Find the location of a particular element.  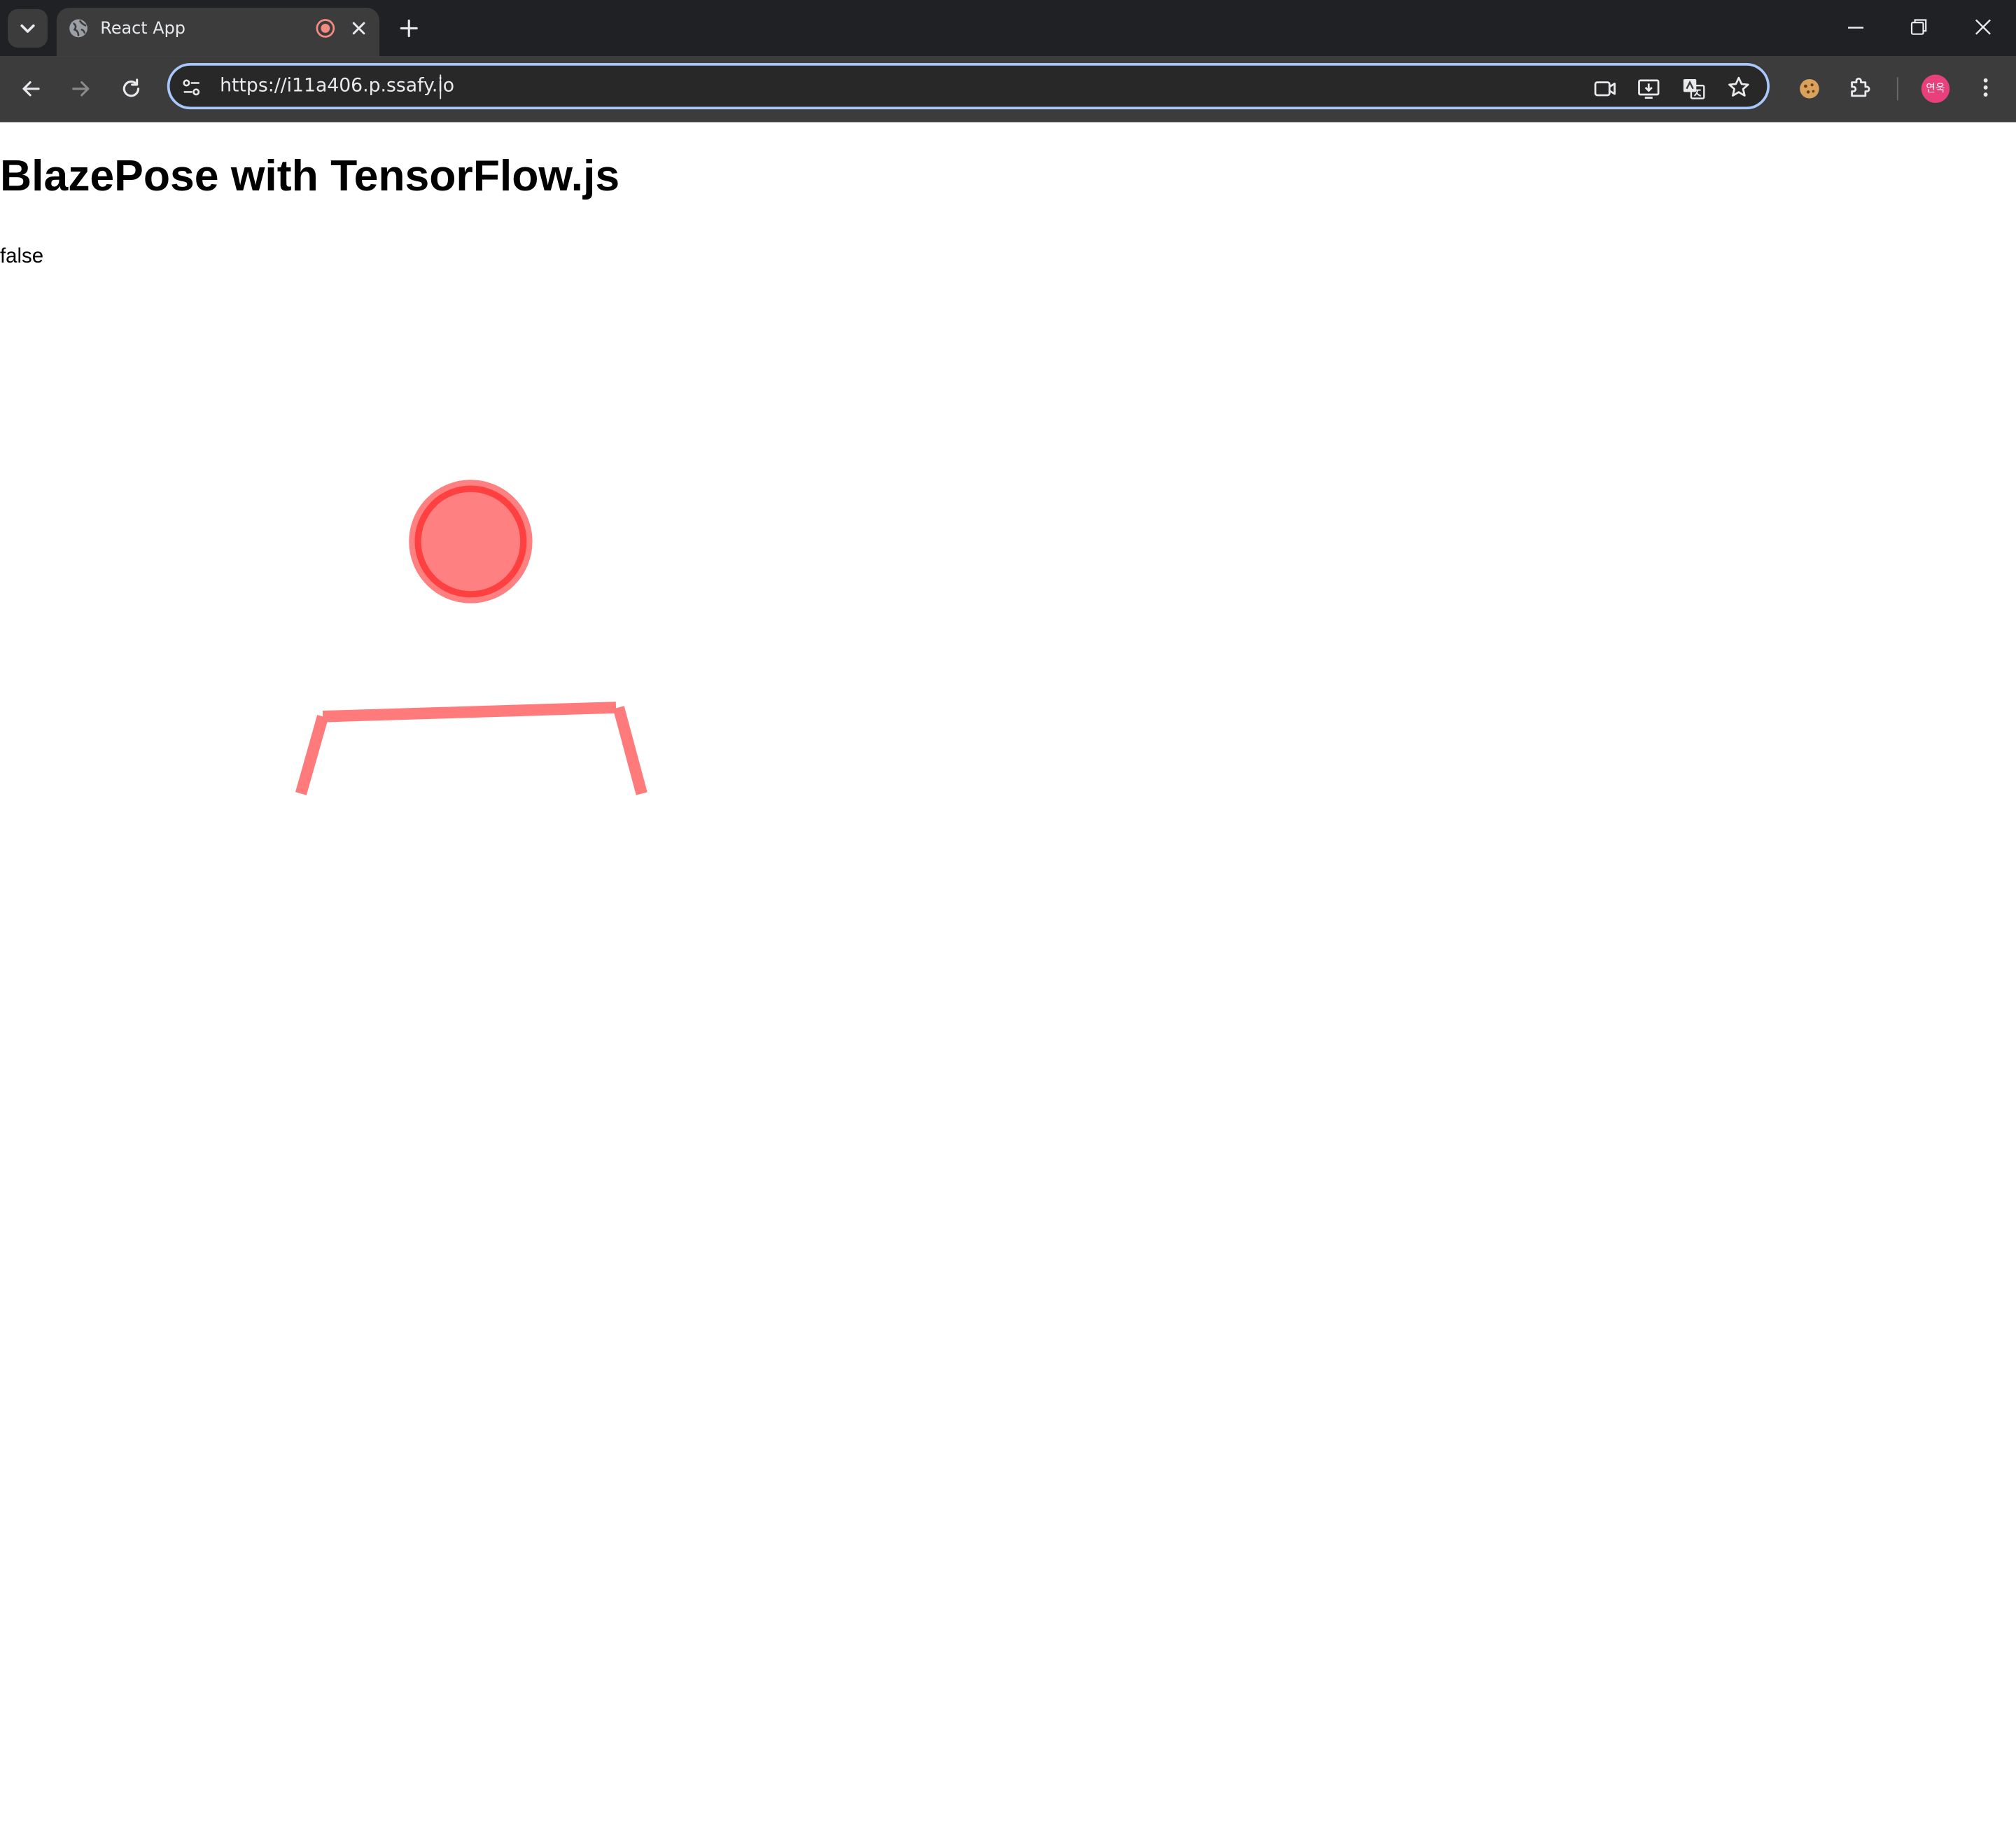

url-text: https://i11a406.p.ssafy.io is located at coordinates (337, 86).